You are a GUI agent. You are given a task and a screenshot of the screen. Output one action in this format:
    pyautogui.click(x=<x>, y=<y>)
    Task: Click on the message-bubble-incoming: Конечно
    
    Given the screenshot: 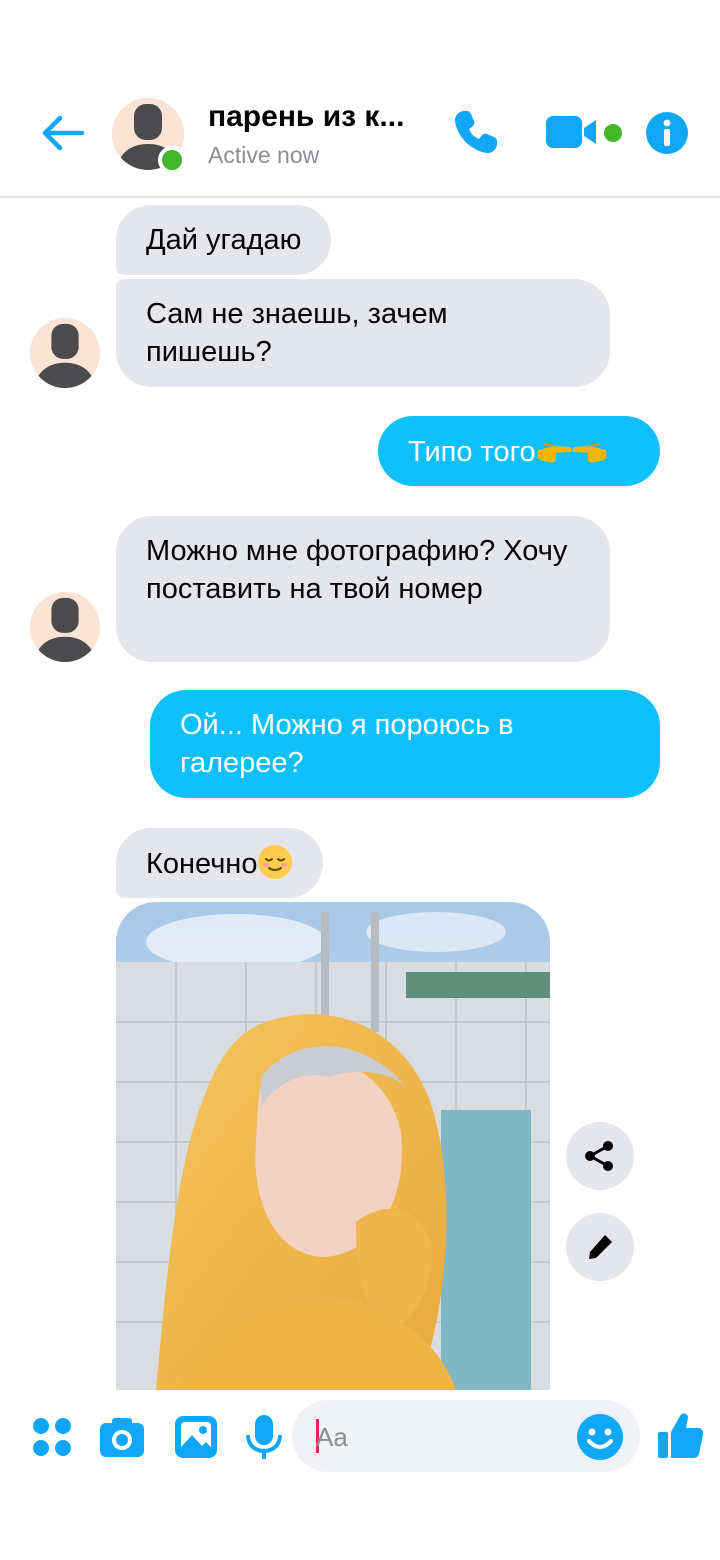 What is the action you would take?
    pyautogui.click(x=220, y=863)
    